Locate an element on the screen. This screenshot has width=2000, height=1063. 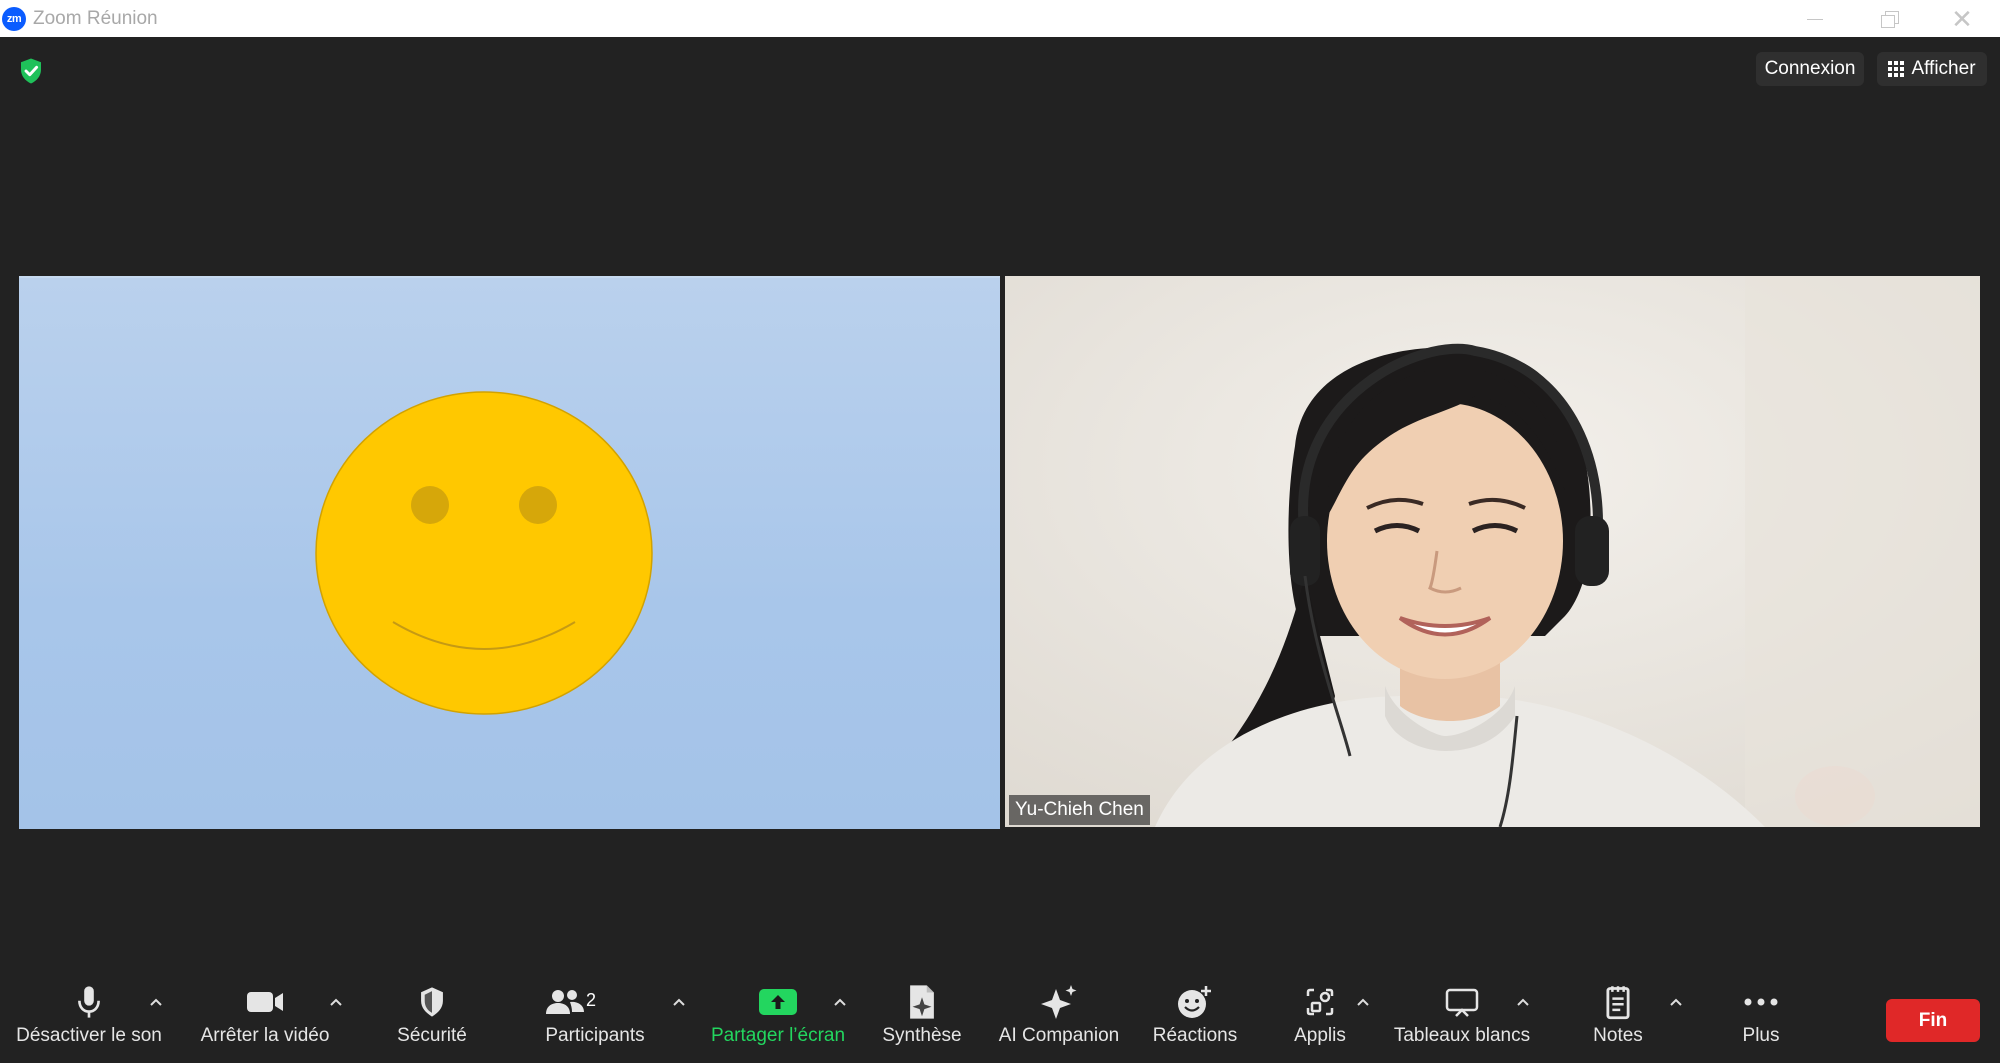
more-dots-icon is located at coordinates (1761, 1002).